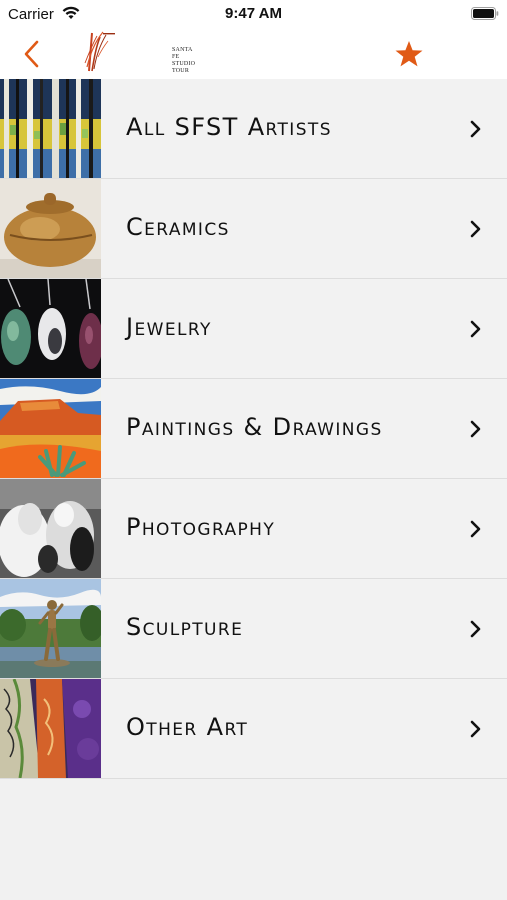  I want to click on thumbnail-aspen-painting, so click(50, 128).